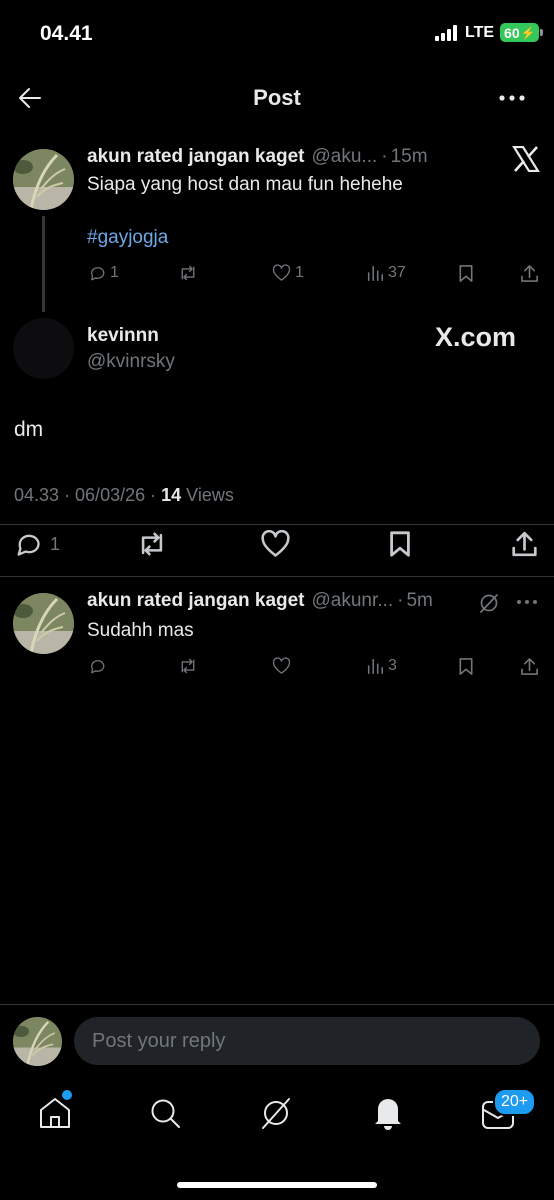 Image resolution: width=554 pixels, height=1200 pixels. Describe the element at coordinates (512, 32) in the screenshot. I see `battery-level: 60` at that location.